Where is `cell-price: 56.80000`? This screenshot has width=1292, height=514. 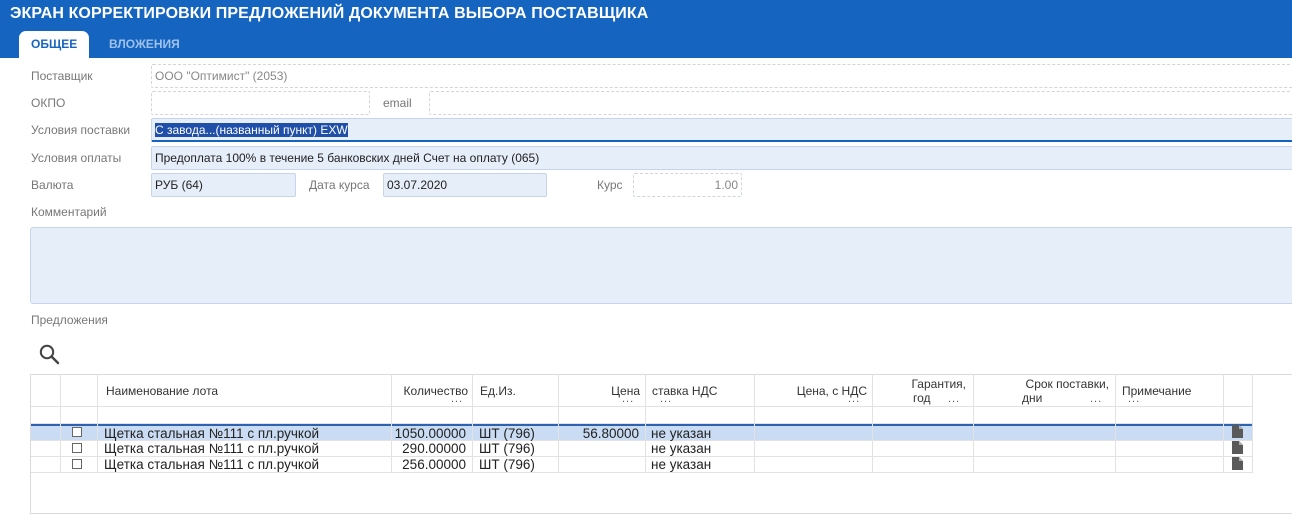
cell-price: 56.80000 is located at coordinates (598, 433).